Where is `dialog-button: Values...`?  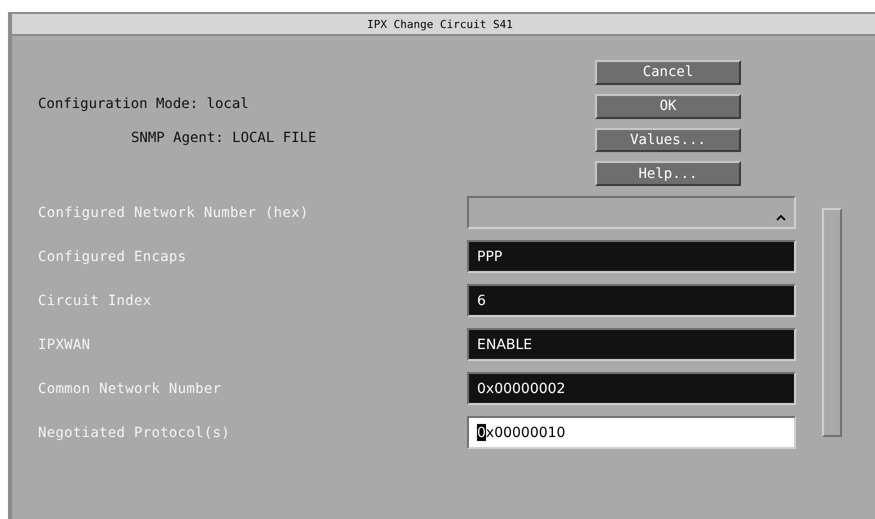 dialog-button: Values... is located at coordinates (668, 140).